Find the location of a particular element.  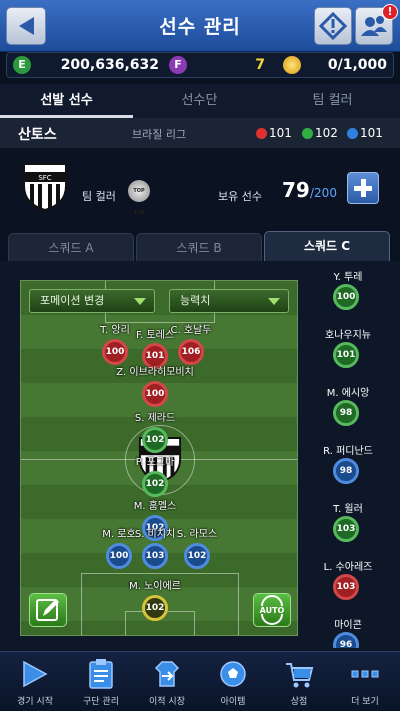

tab-squad-c: 스쿼드 C is located at coordinates (327, 246).